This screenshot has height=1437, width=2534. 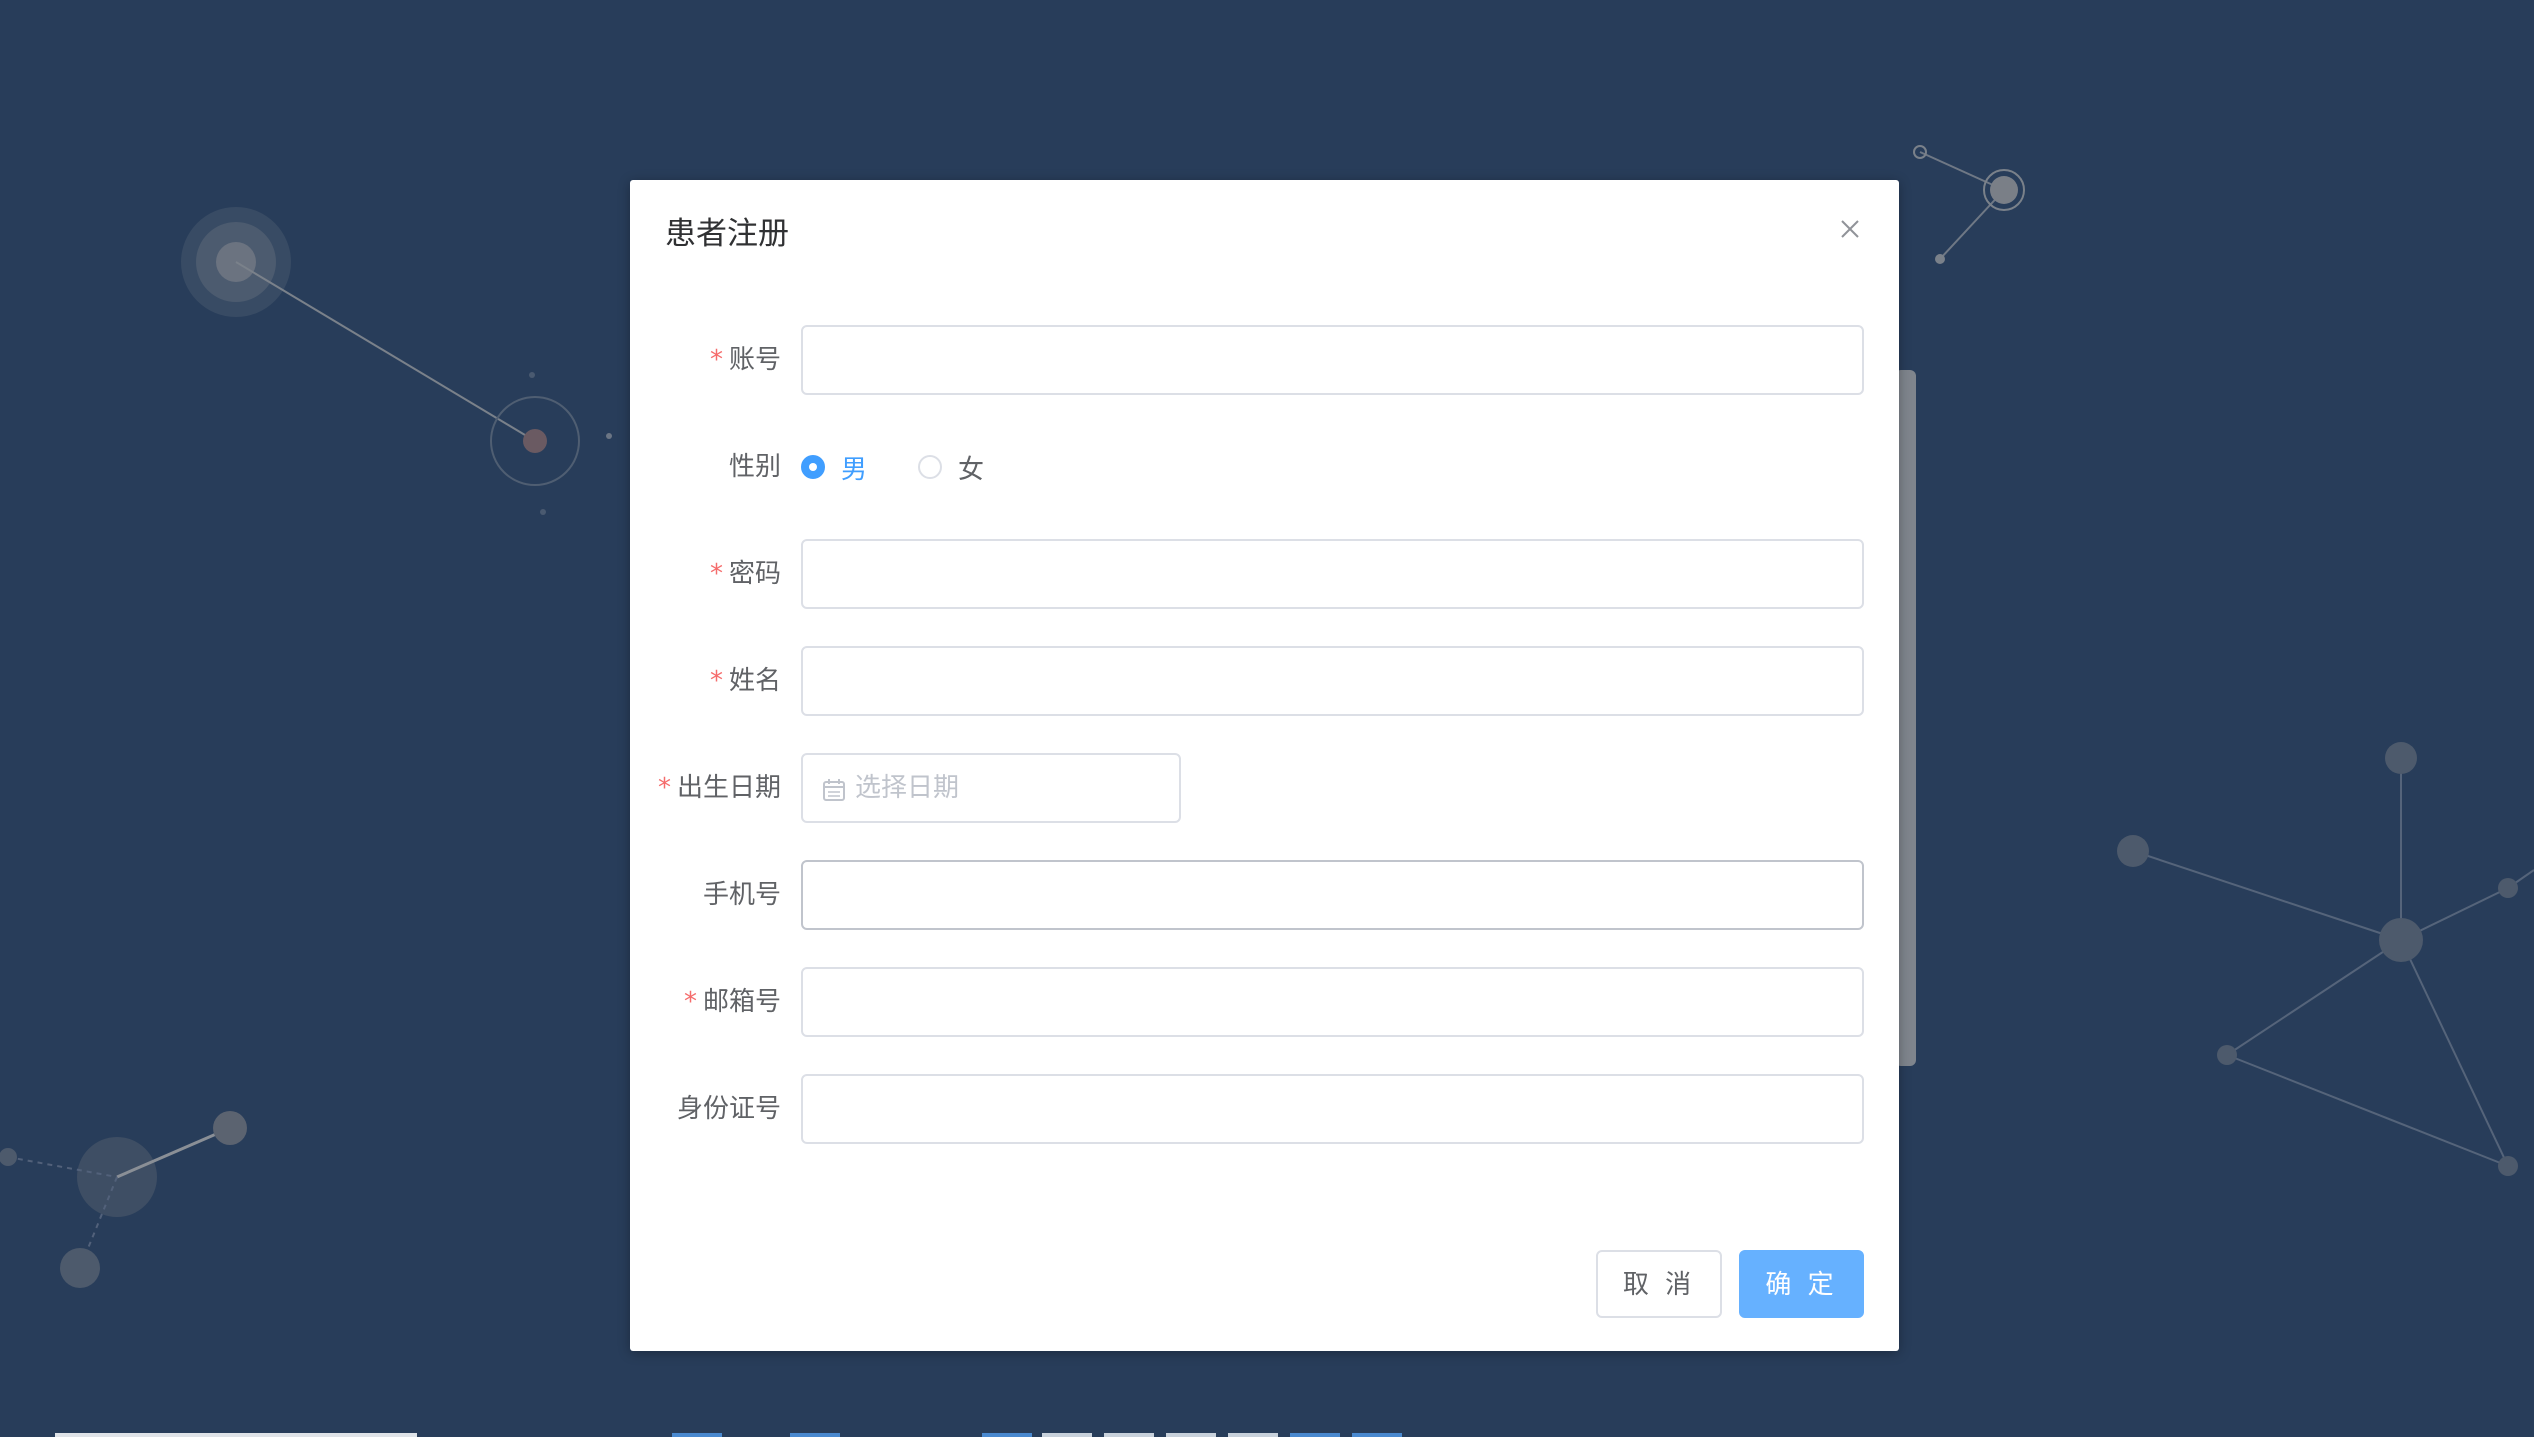 What do you see at coordinates (1332, 1002) in the screenshot?
I see `email-input` at bounding box center [1332, 1002].